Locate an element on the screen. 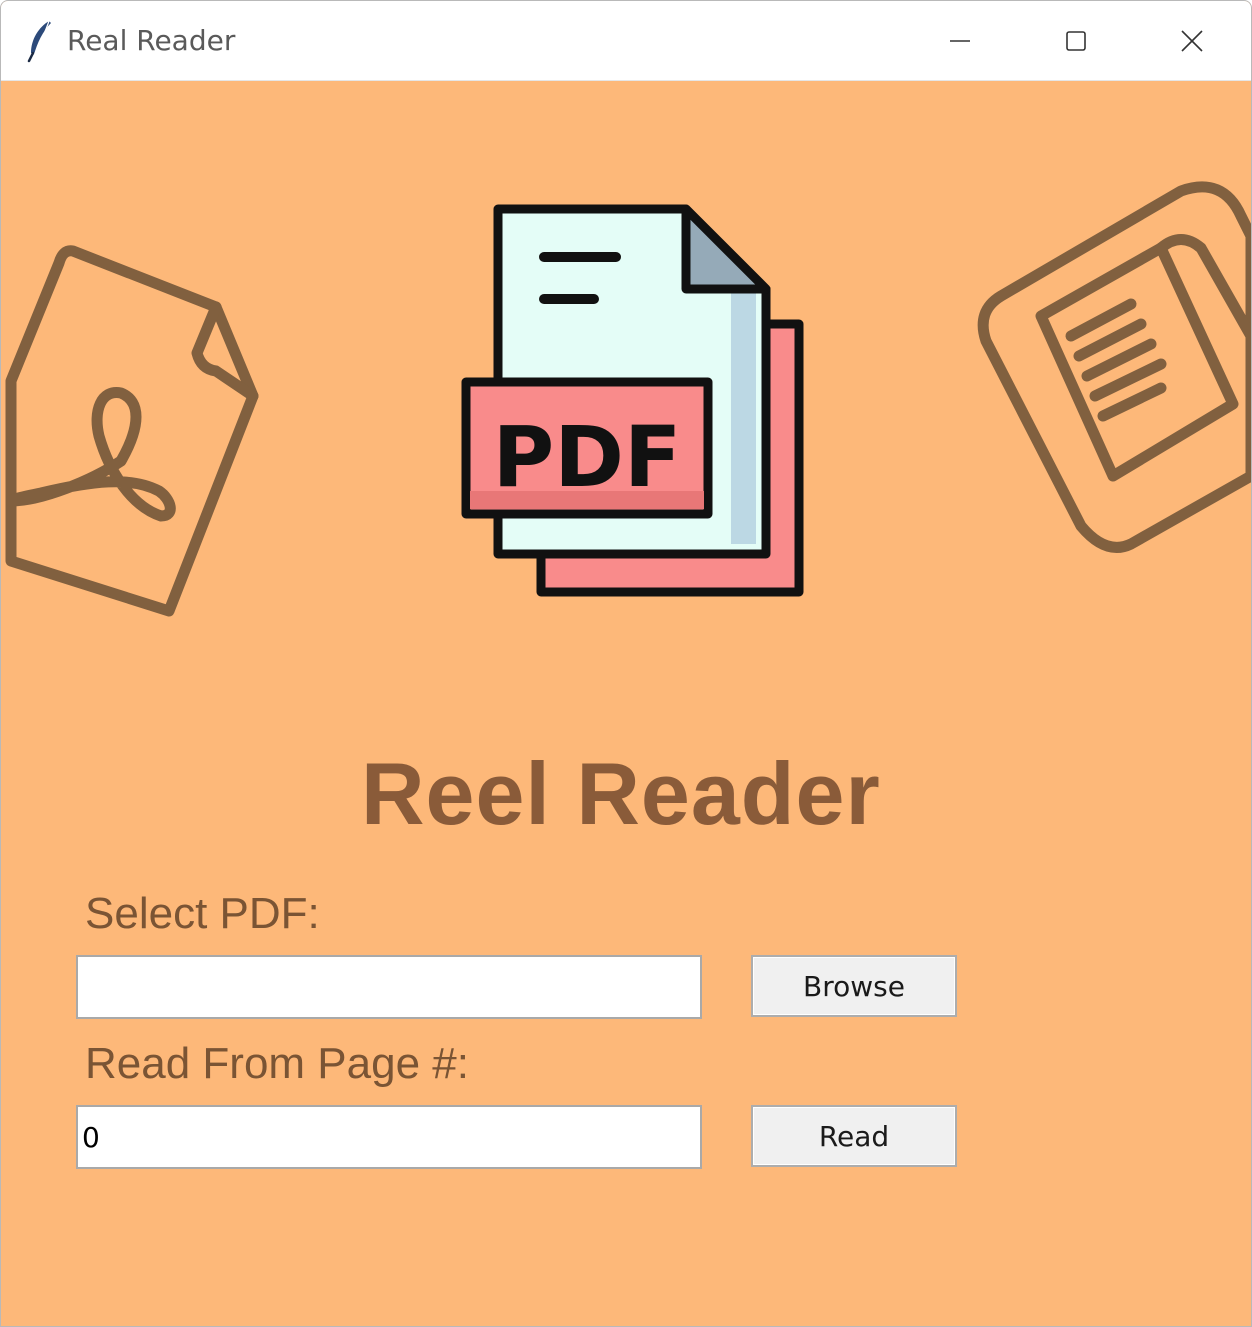 This screenshot has width=1252, height=1327. window-title: Real Reader is located at coordinates (151, 40).